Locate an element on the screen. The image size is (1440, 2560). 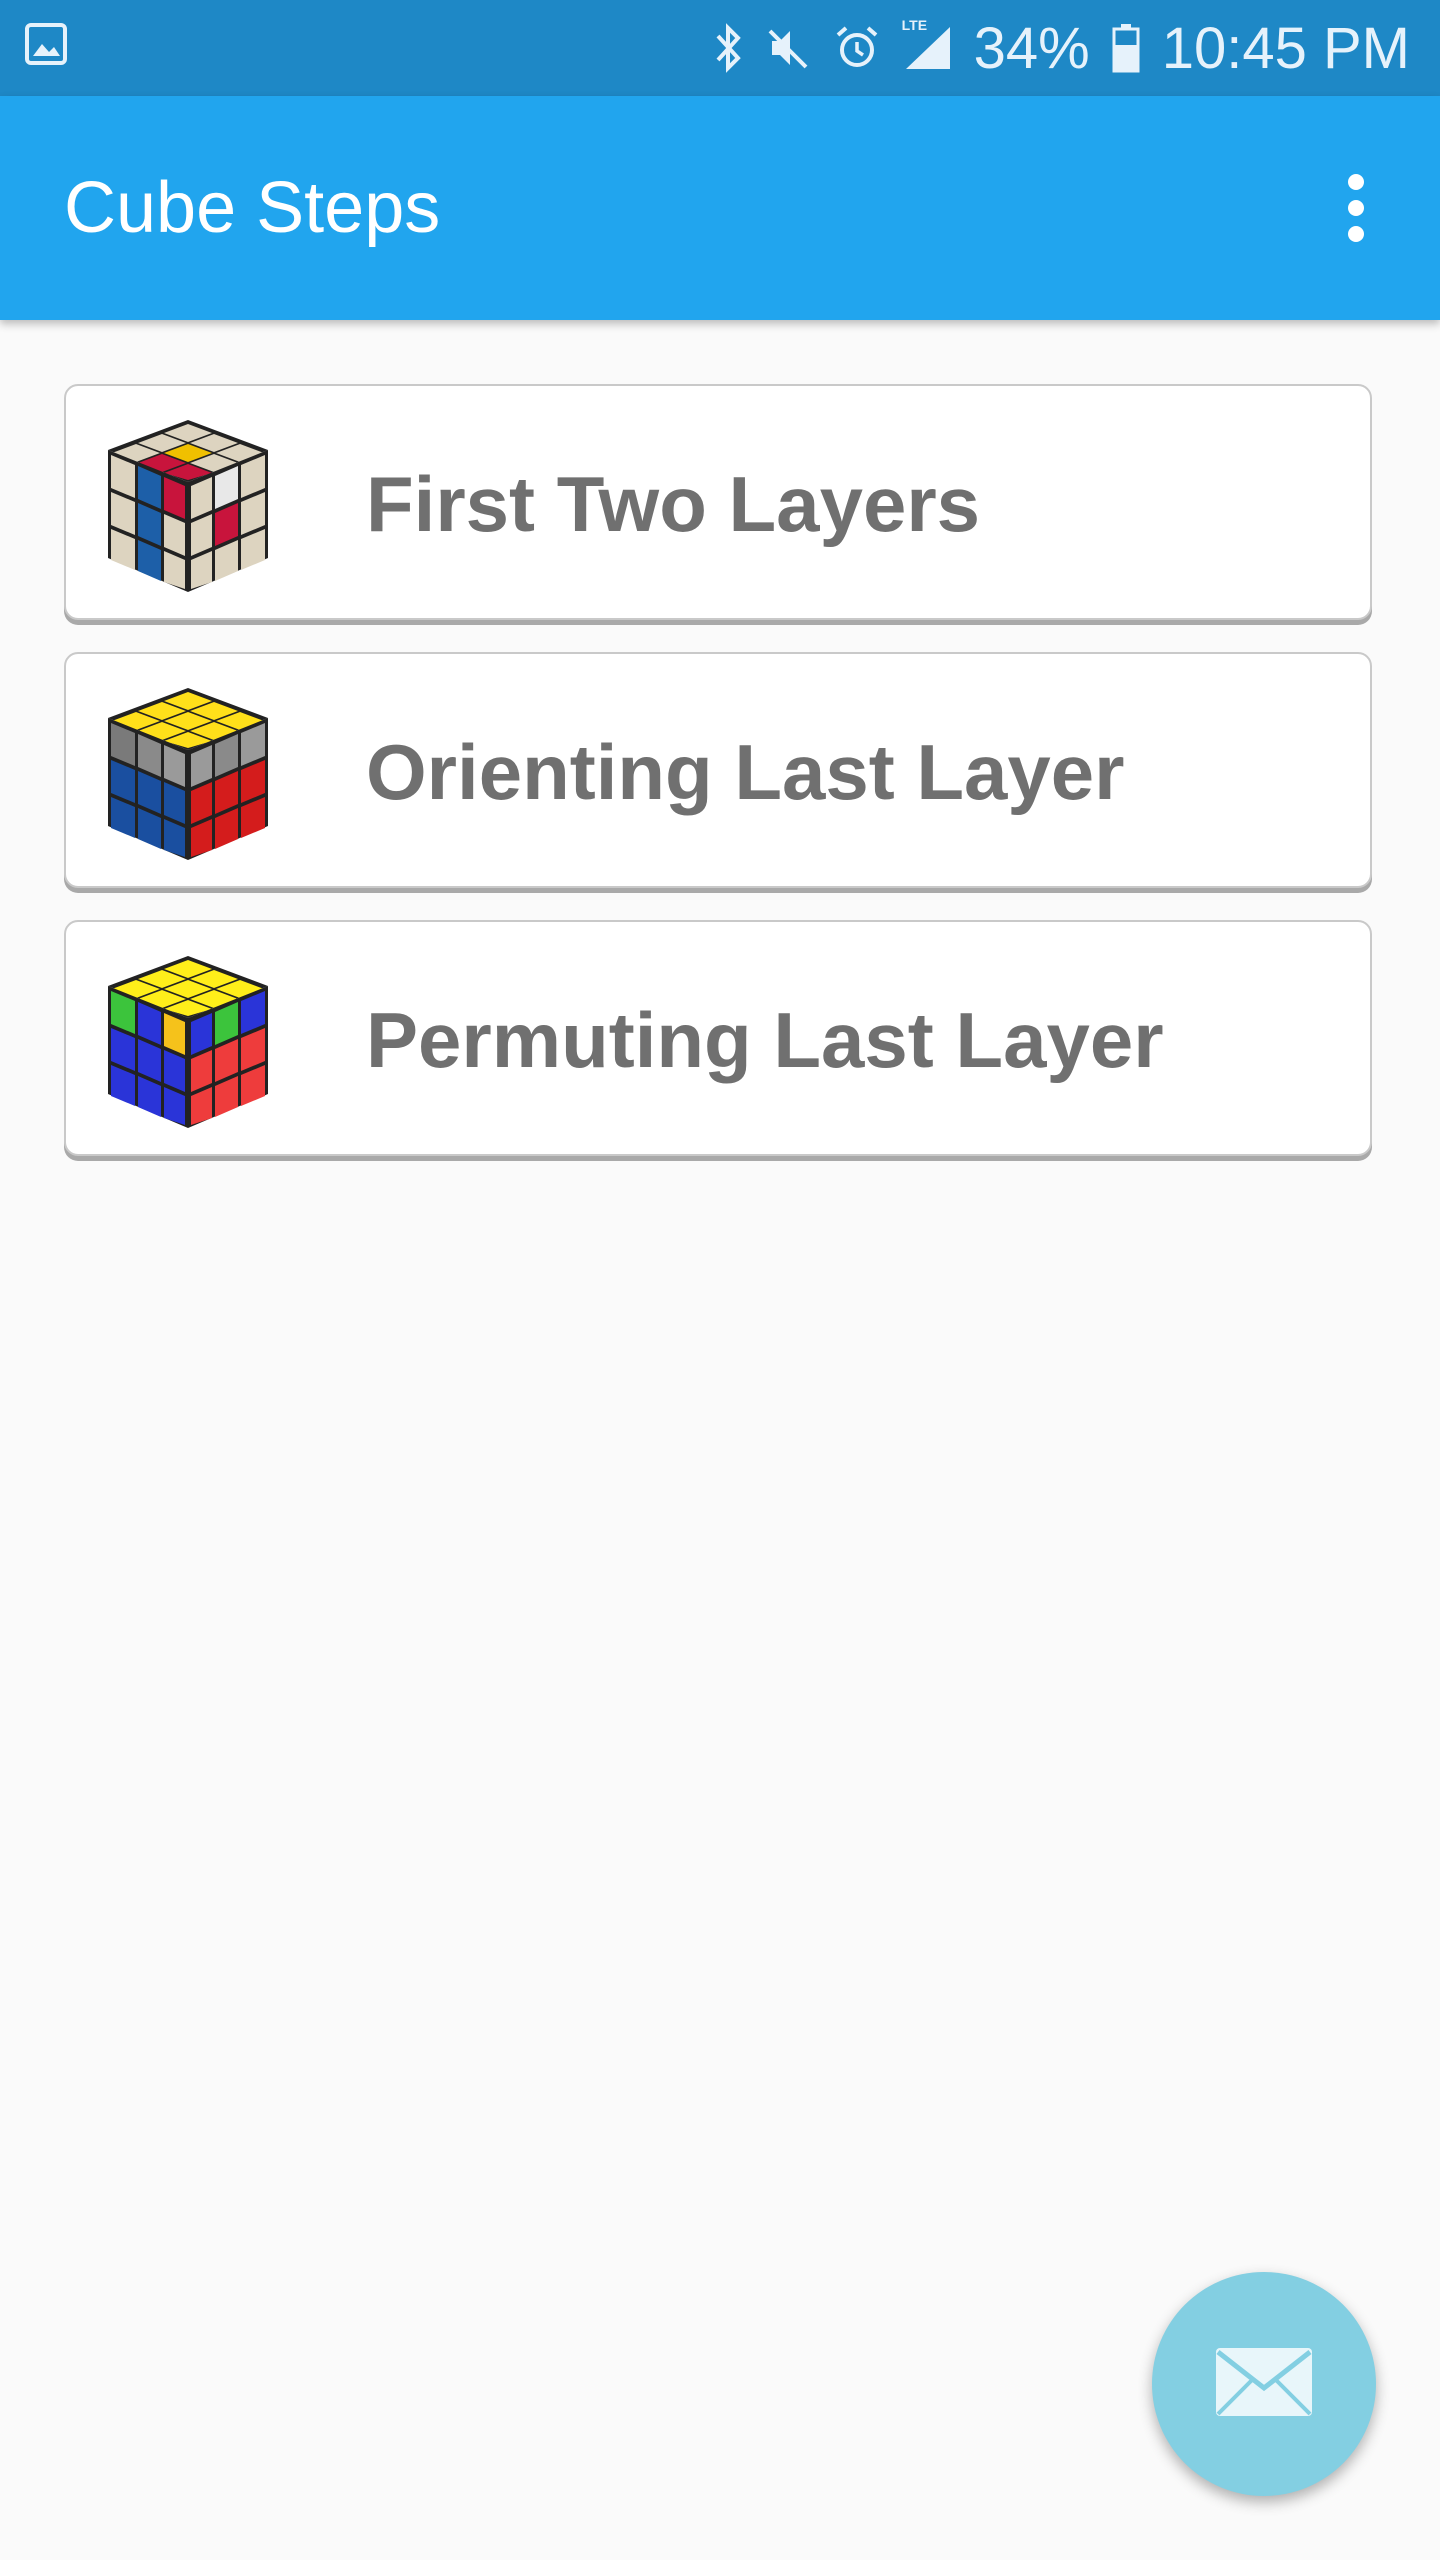
step-card-permuting-last-layer: Permuting Last Layer is located at coordinates (718, 1038).